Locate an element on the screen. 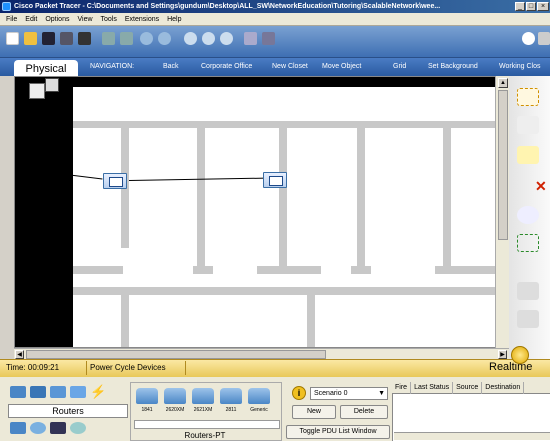  maximize-button: □ is located at coordinates (531, 6).